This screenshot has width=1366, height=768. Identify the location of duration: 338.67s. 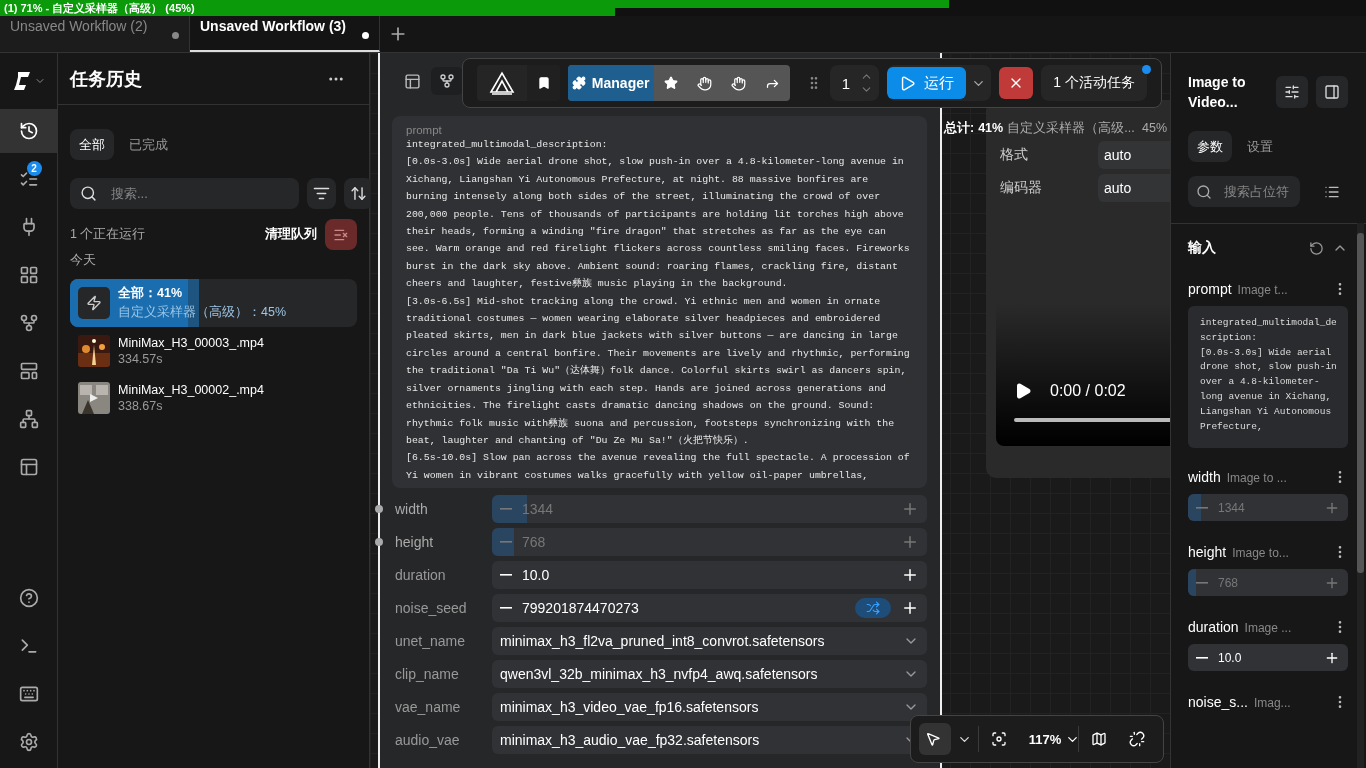
(141, 405).